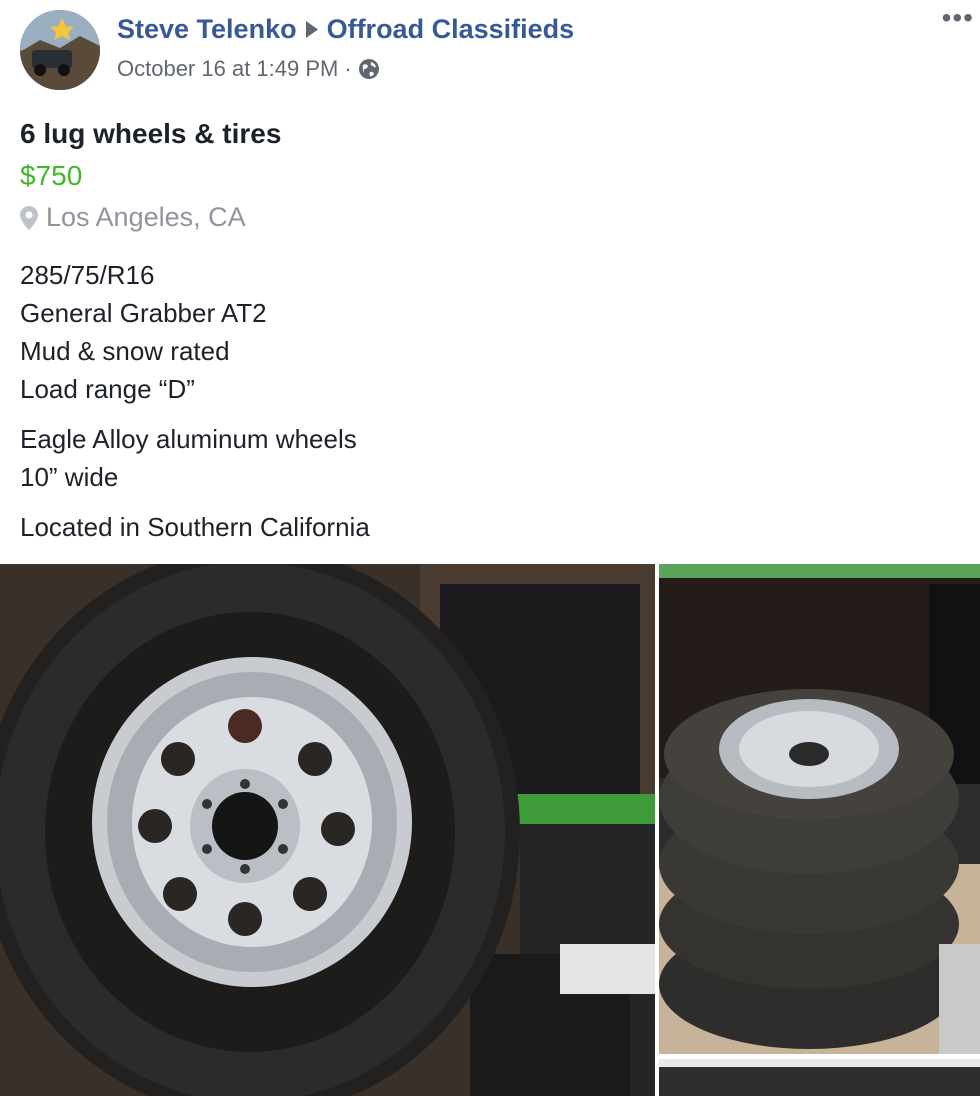 The height and width of the screenshot is (1096, 980). Describe the element at coordinates (958, 18) in the screenshot. I see `more-options-icon: •••` at that location.